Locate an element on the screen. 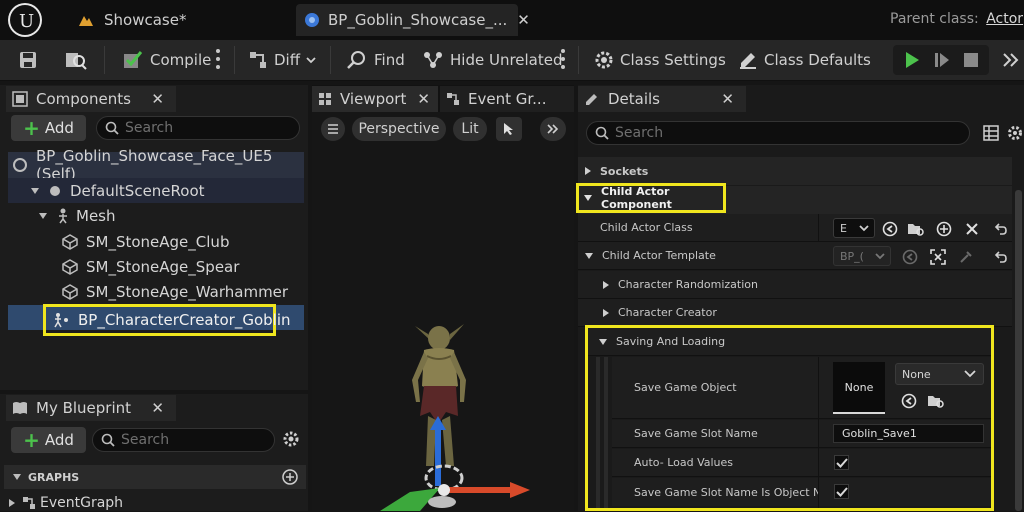  auto-load-values-checkbox is located at coordinates (841, 462).